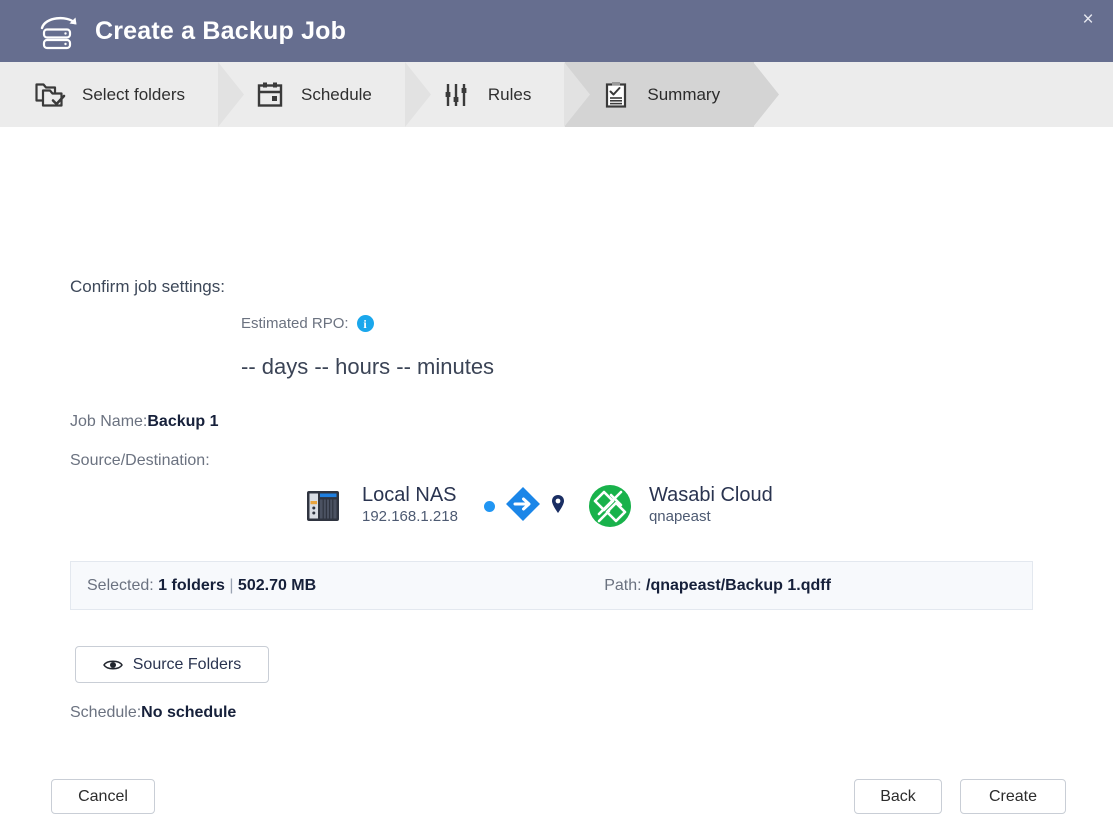  What do you see at coordinates (684, 94) in the screenshot?
I see `tab-label: Summary` at bounding box center [684, 94].